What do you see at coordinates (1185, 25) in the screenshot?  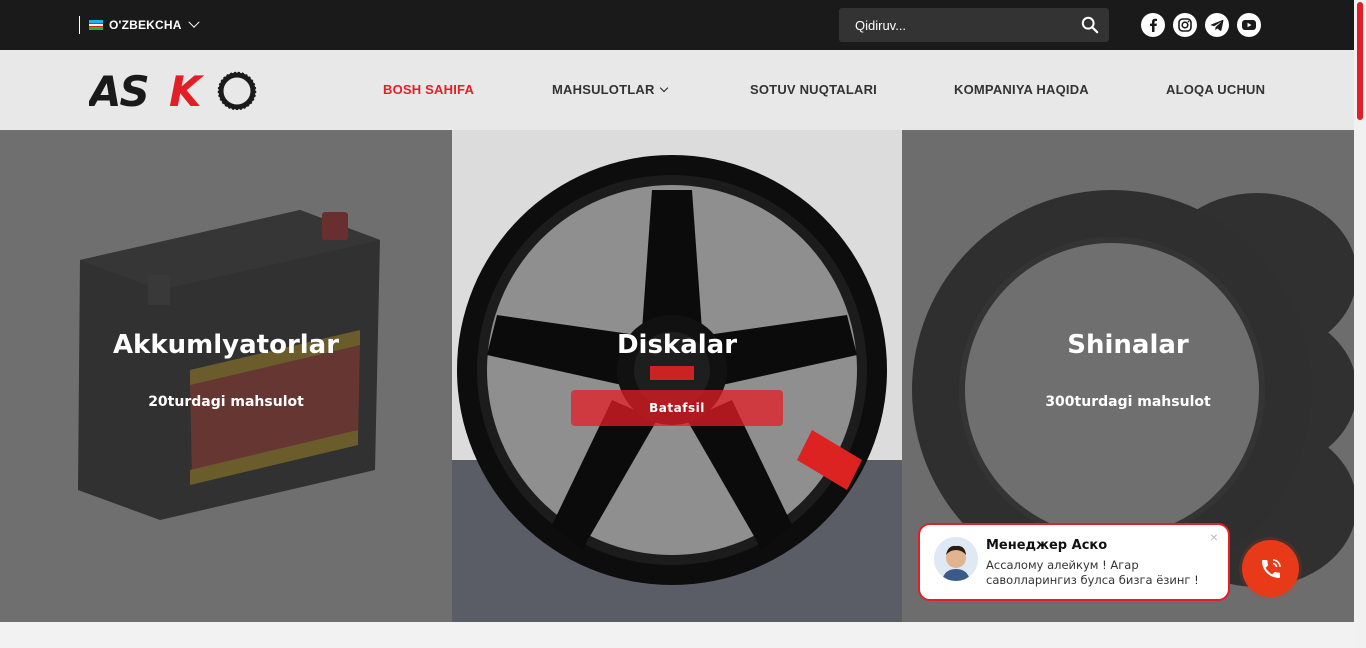 I see `instagram-icon` at bounding box center [1185, 25].